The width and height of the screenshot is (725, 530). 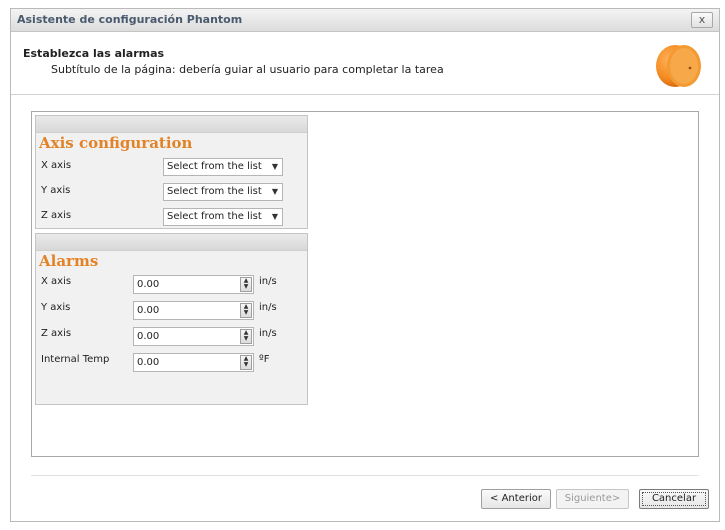 I want to click on alarms-title: Alarms, so click(x=69, y=261).